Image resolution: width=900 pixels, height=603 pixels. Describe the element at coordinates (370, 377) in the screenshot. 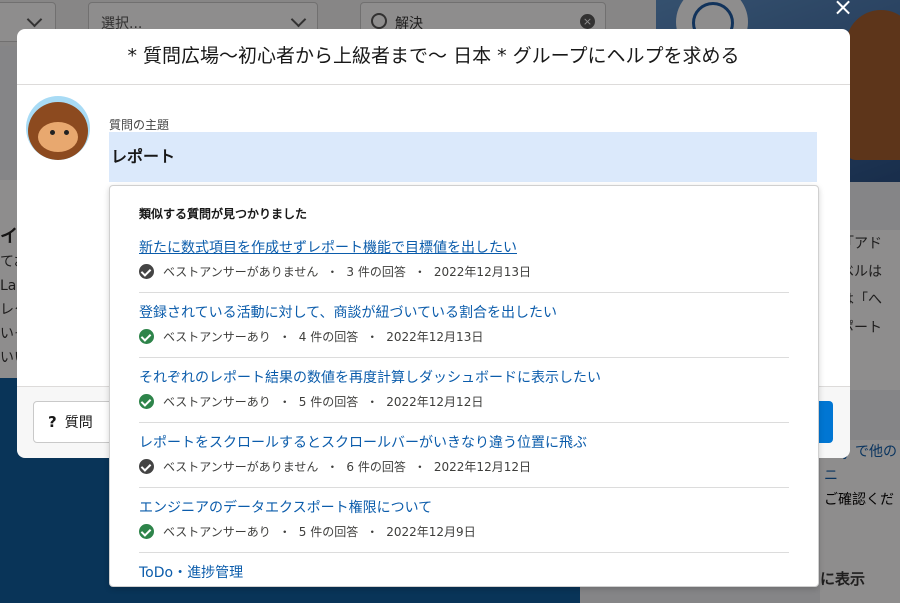

I see `question-link: それぞれのレポート結果の数値を再度計算しダッシュボードに表示したい` at that location.